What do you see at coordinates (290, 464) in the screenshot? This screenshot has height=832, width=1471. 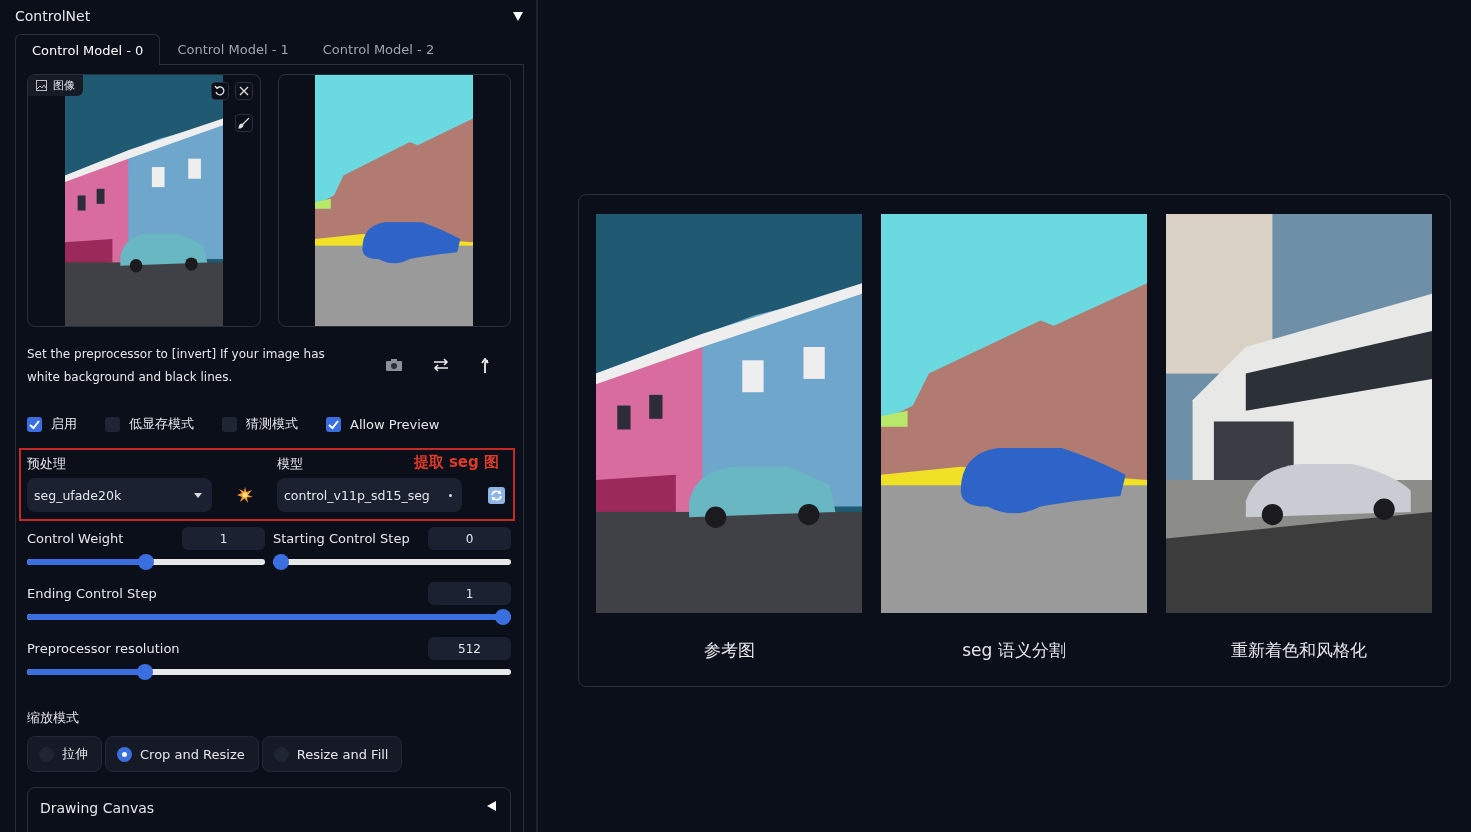 I see `field-label: 模型` at bounding box center [290, 464].